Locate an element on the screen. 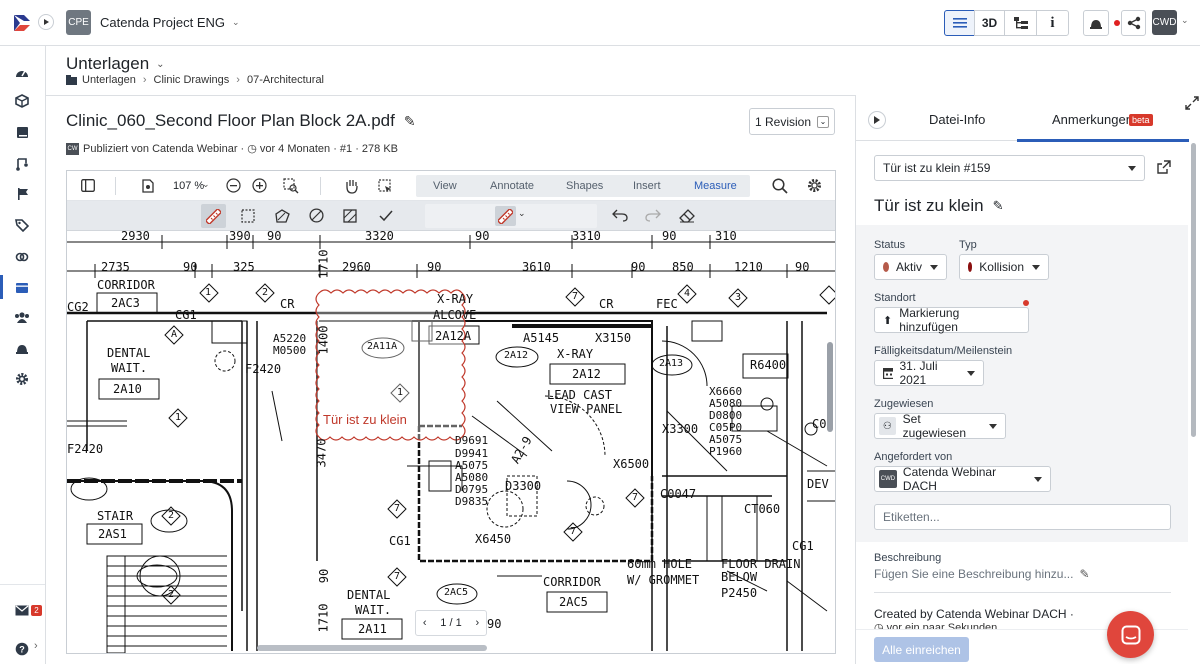  tab-annotations: Anmerkungen is located at coordinates (1092, 119).